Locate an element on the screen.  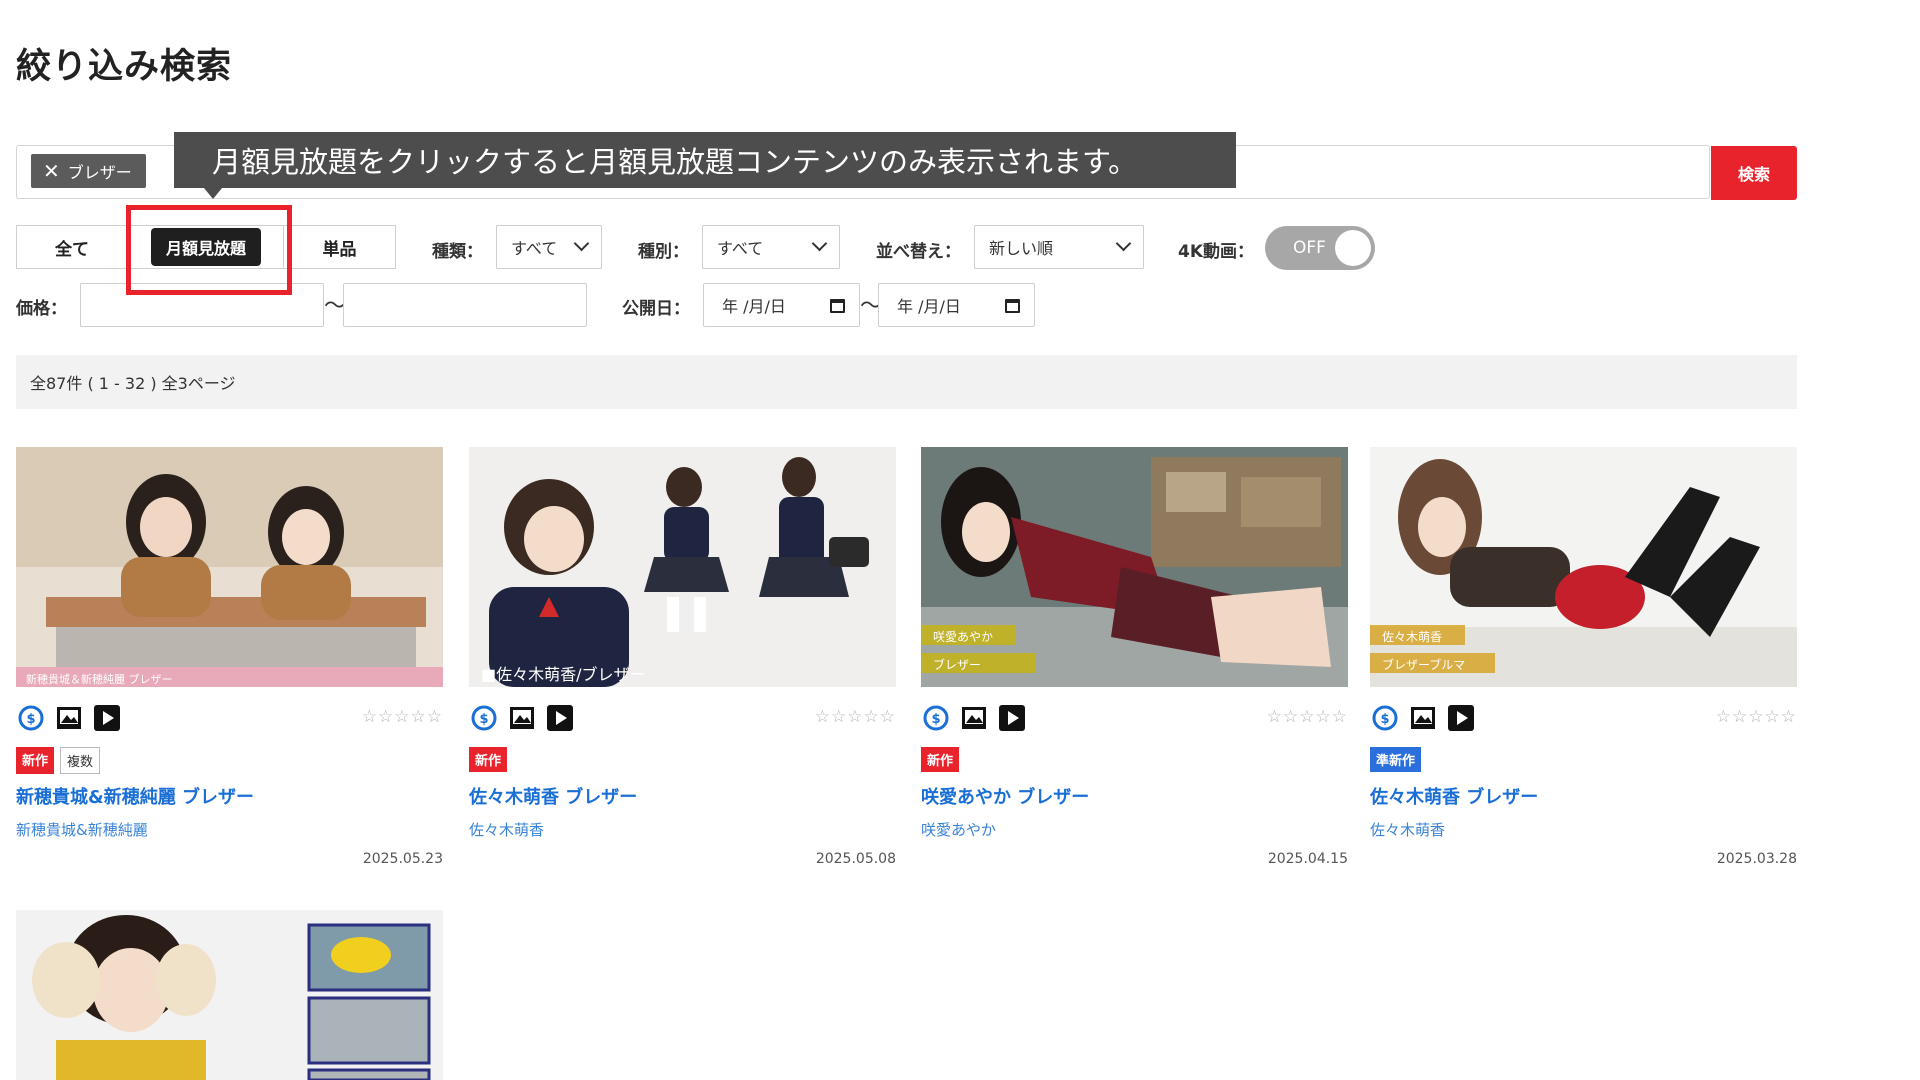
product-thumbnail: ■佐々木萌香/ブレザー is located at coordinates (682, 567).